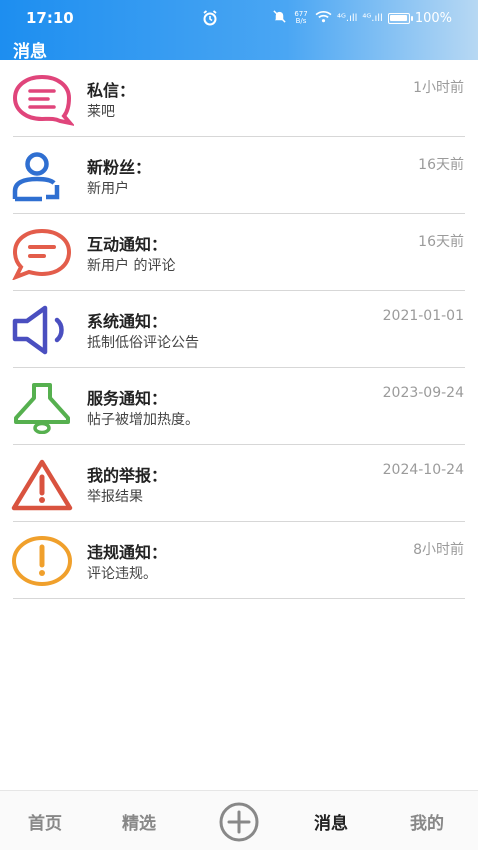  What do you see at coordinates (239, 98) in the screenshot?
I see `message-item-private: 私信： 莱吧 1小时前` at bounding box center [239, 98].